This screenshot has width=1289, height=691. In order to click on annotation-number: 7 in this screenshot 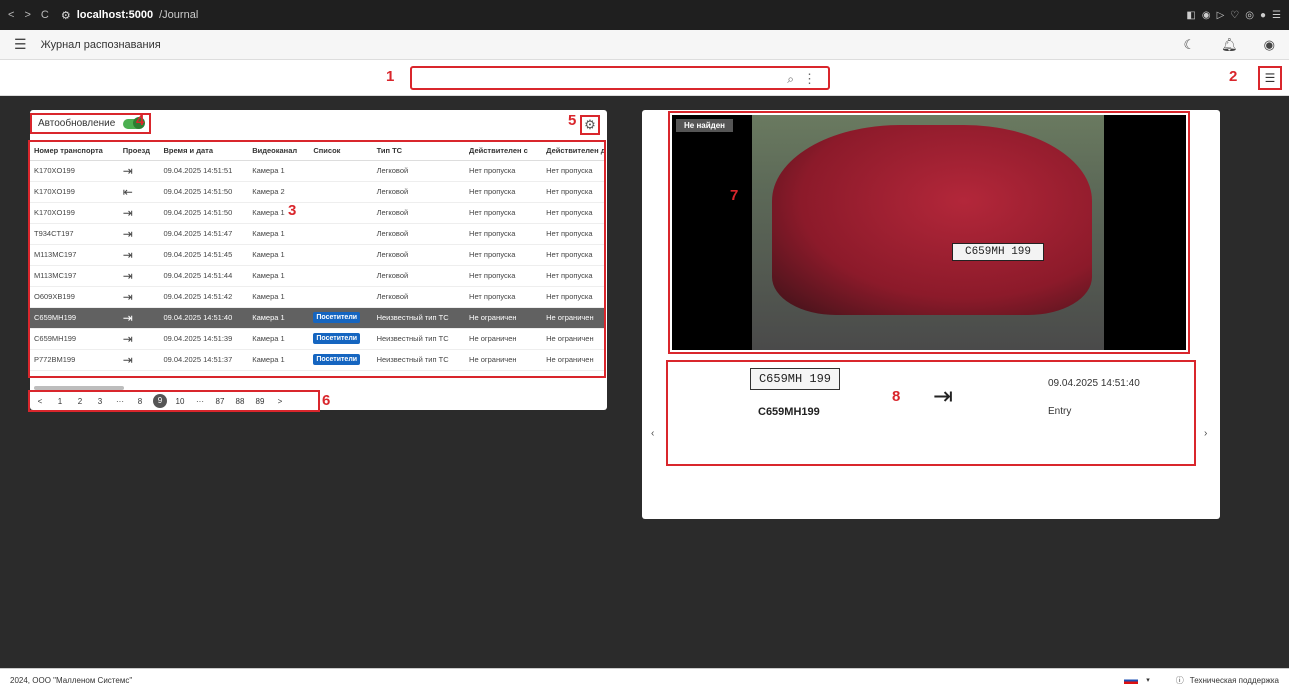, I will do `click(734, 195)`.